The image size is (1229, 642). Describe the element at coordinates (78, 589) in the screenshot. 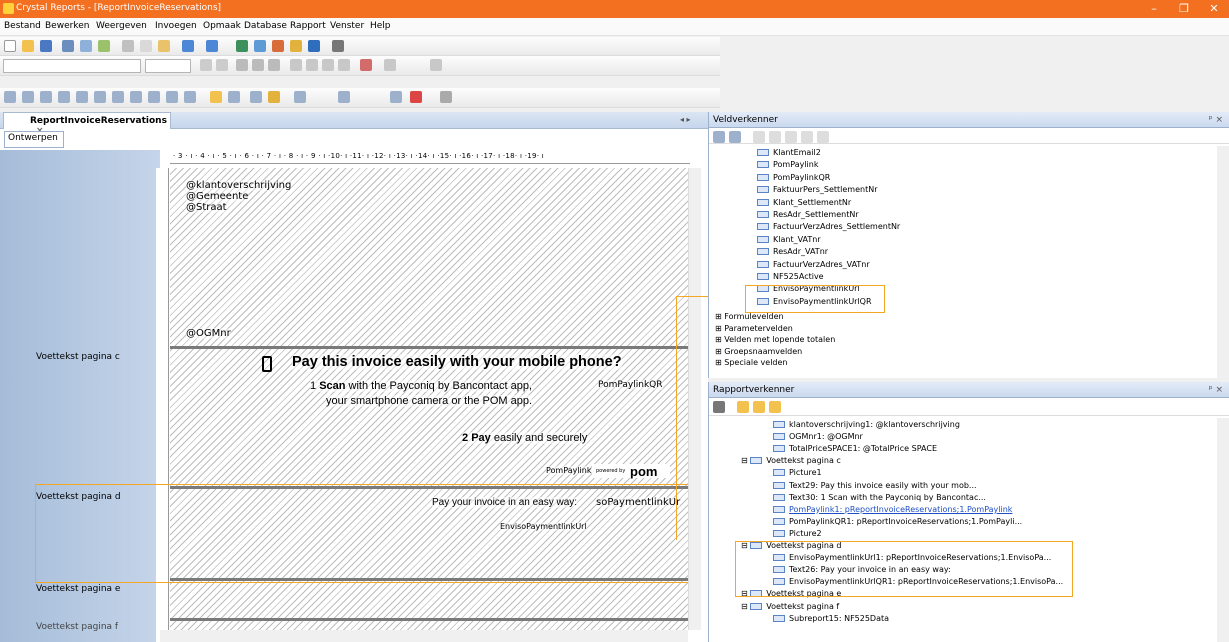

I see `section-label-e: Voettekst pagina e` at that location.